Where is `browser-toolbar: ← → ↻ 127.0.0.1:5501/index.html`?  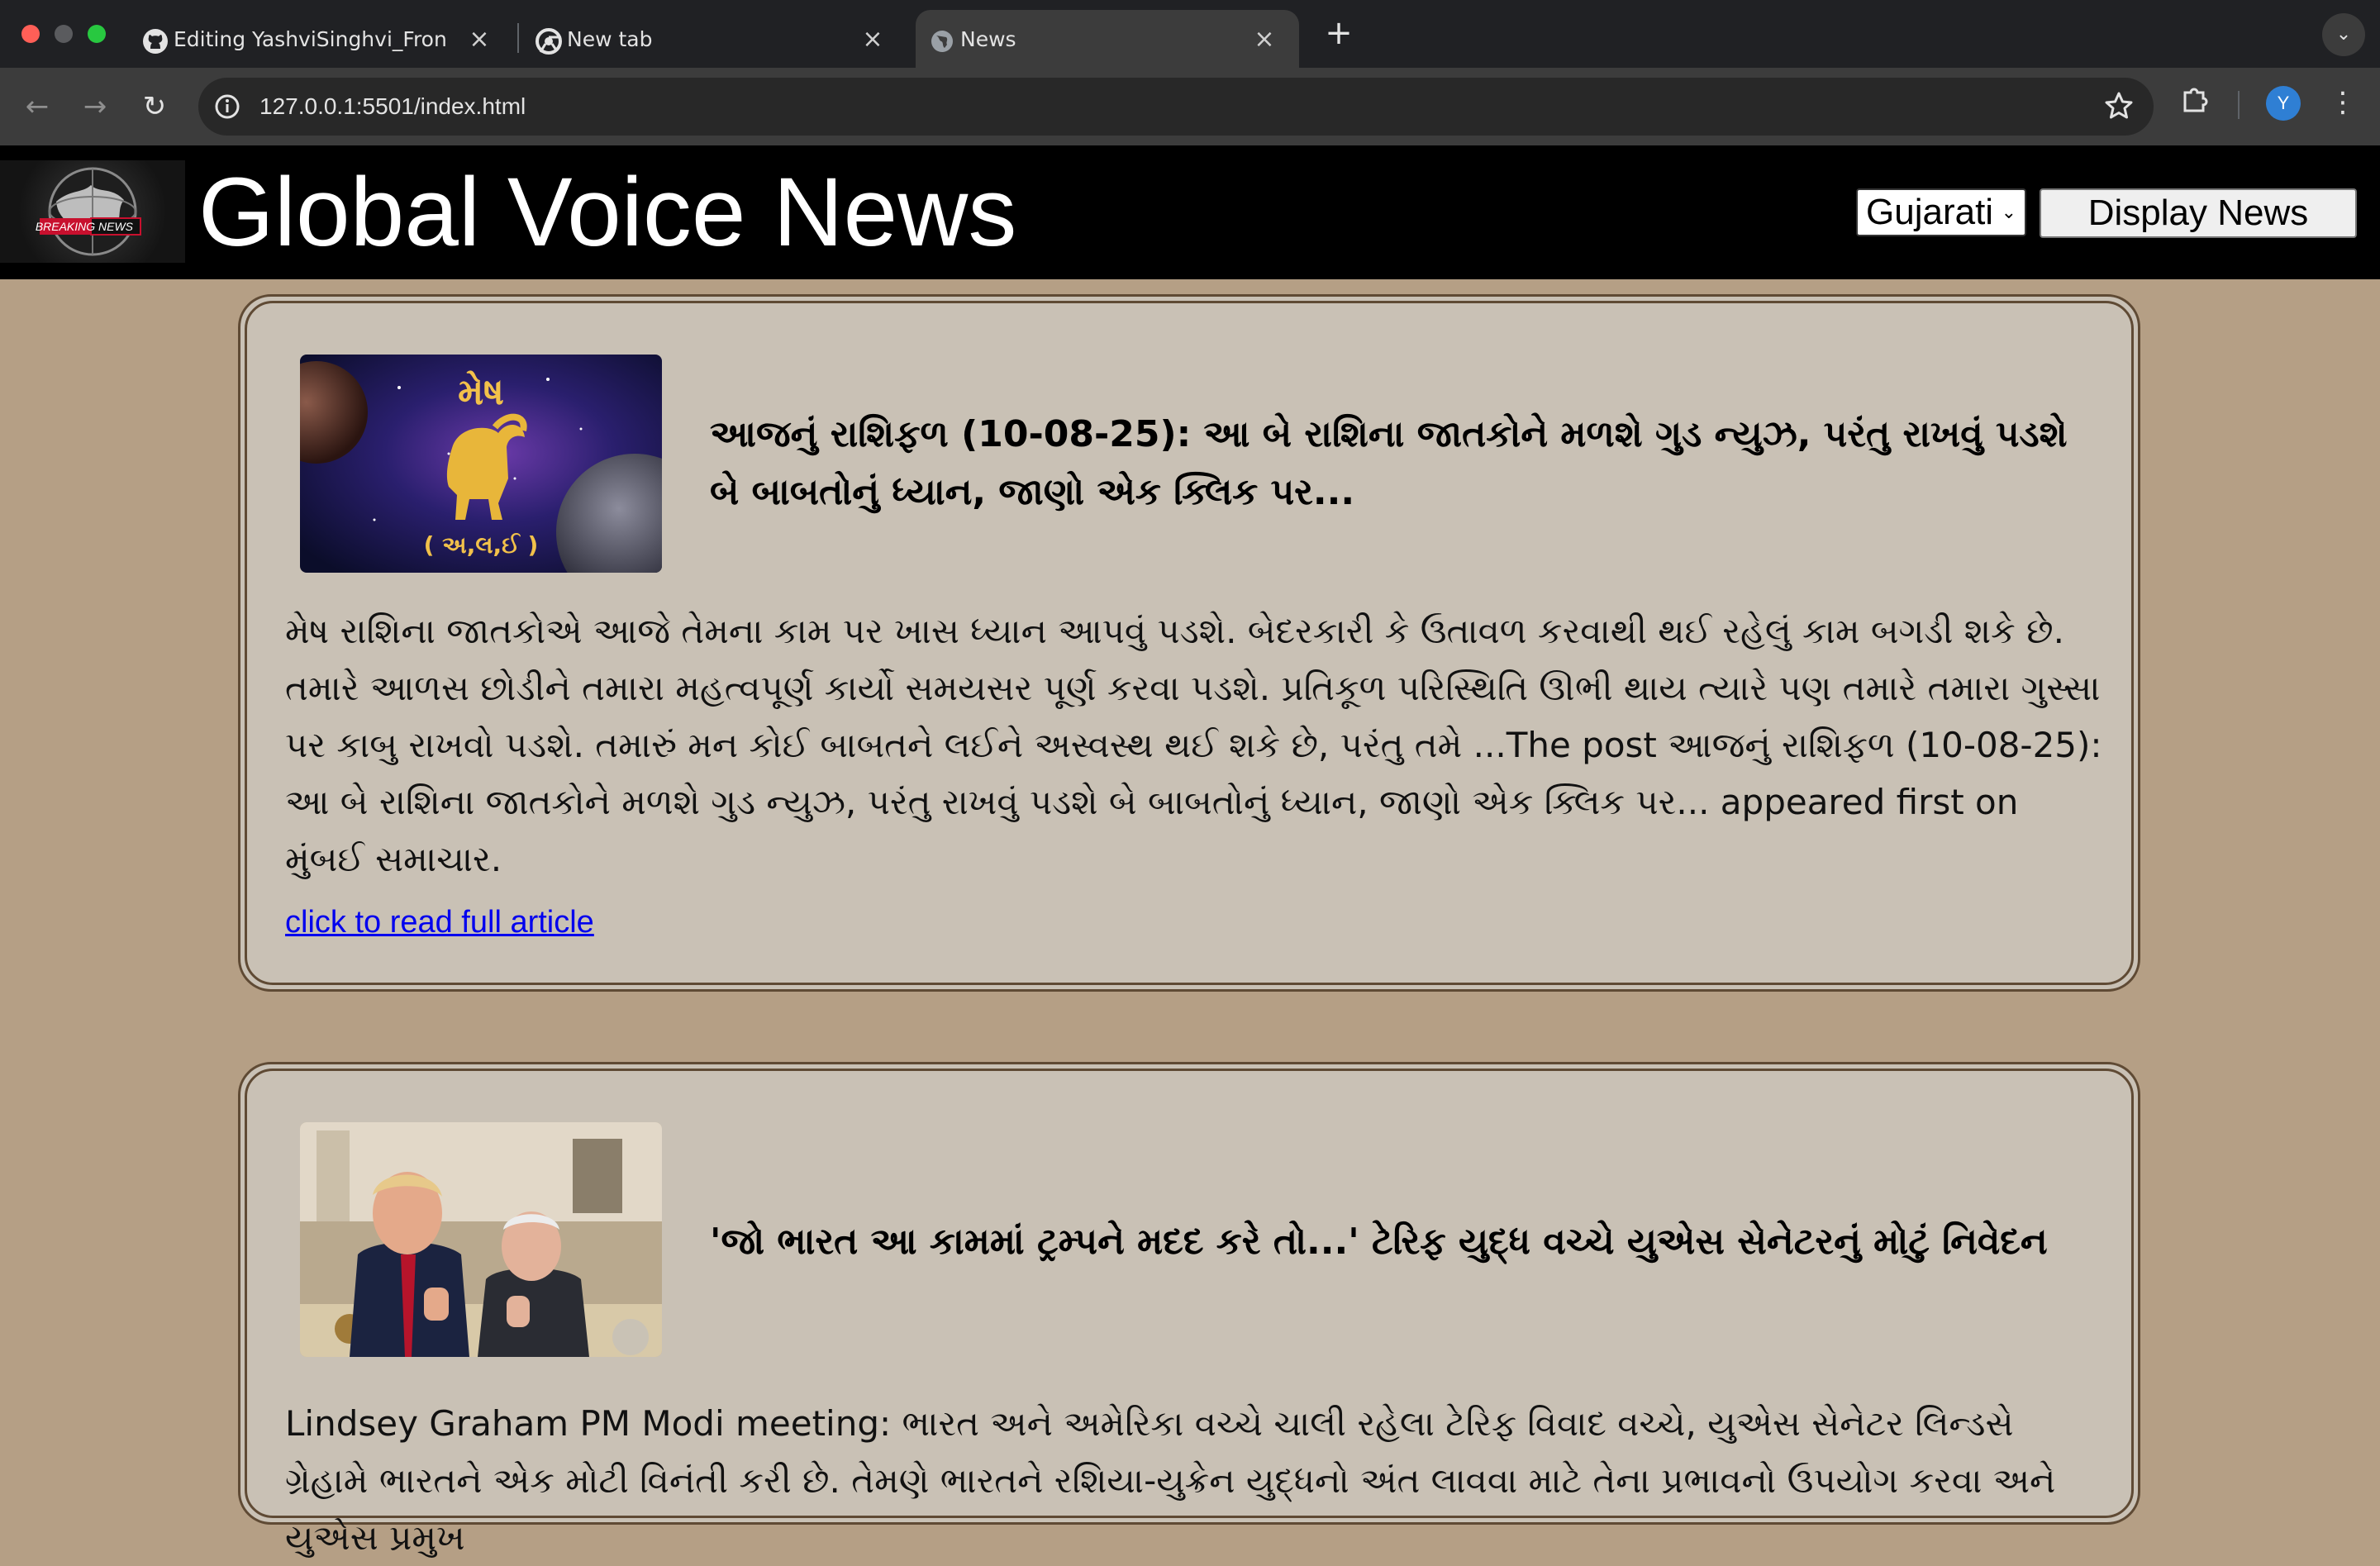 browser-toolbar: ← → ↻ 127.0.0.1:5501/index.html is located at coordinates (1190, 106).